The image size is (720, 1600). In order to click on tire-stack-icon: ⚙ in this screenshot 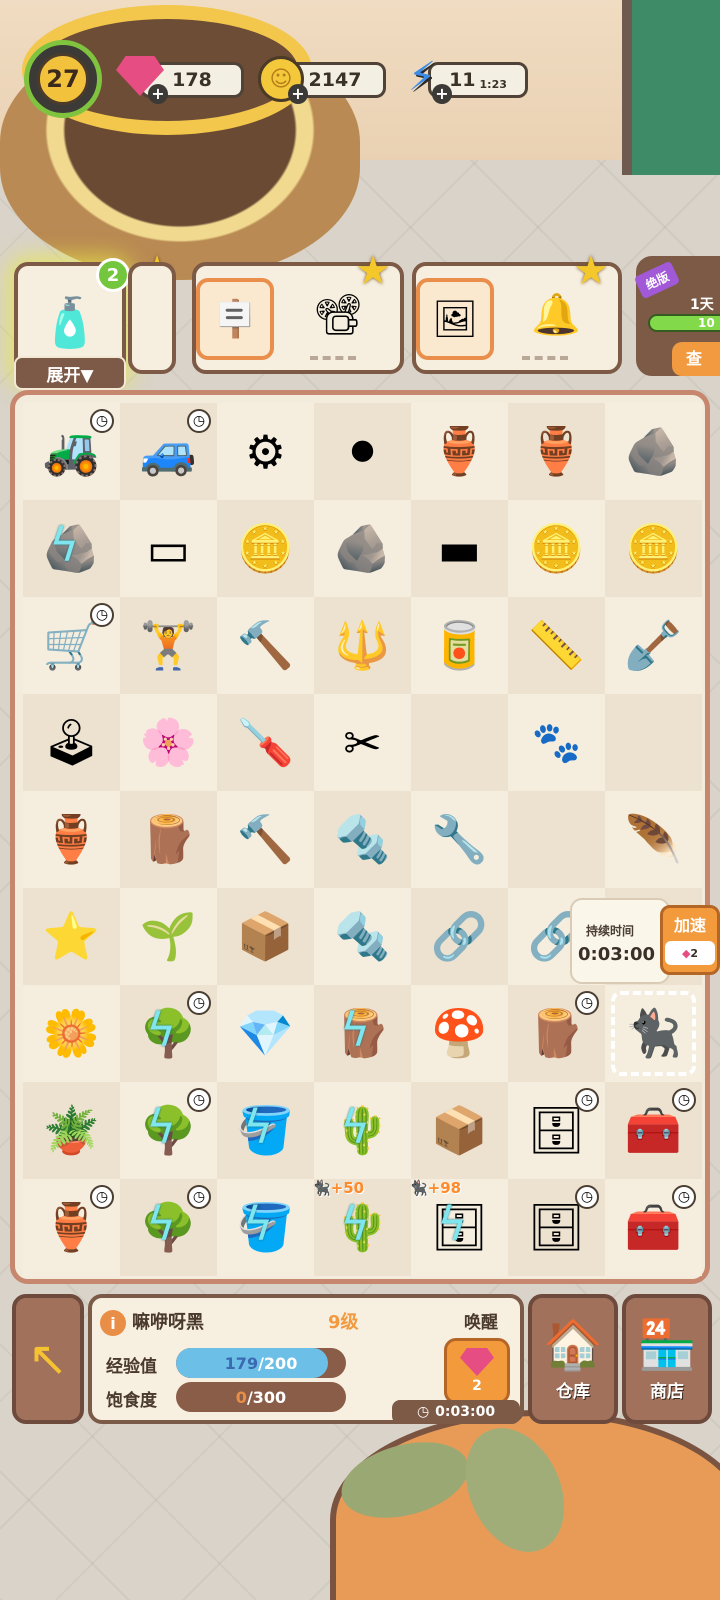, I will do `click(265, 451)`.